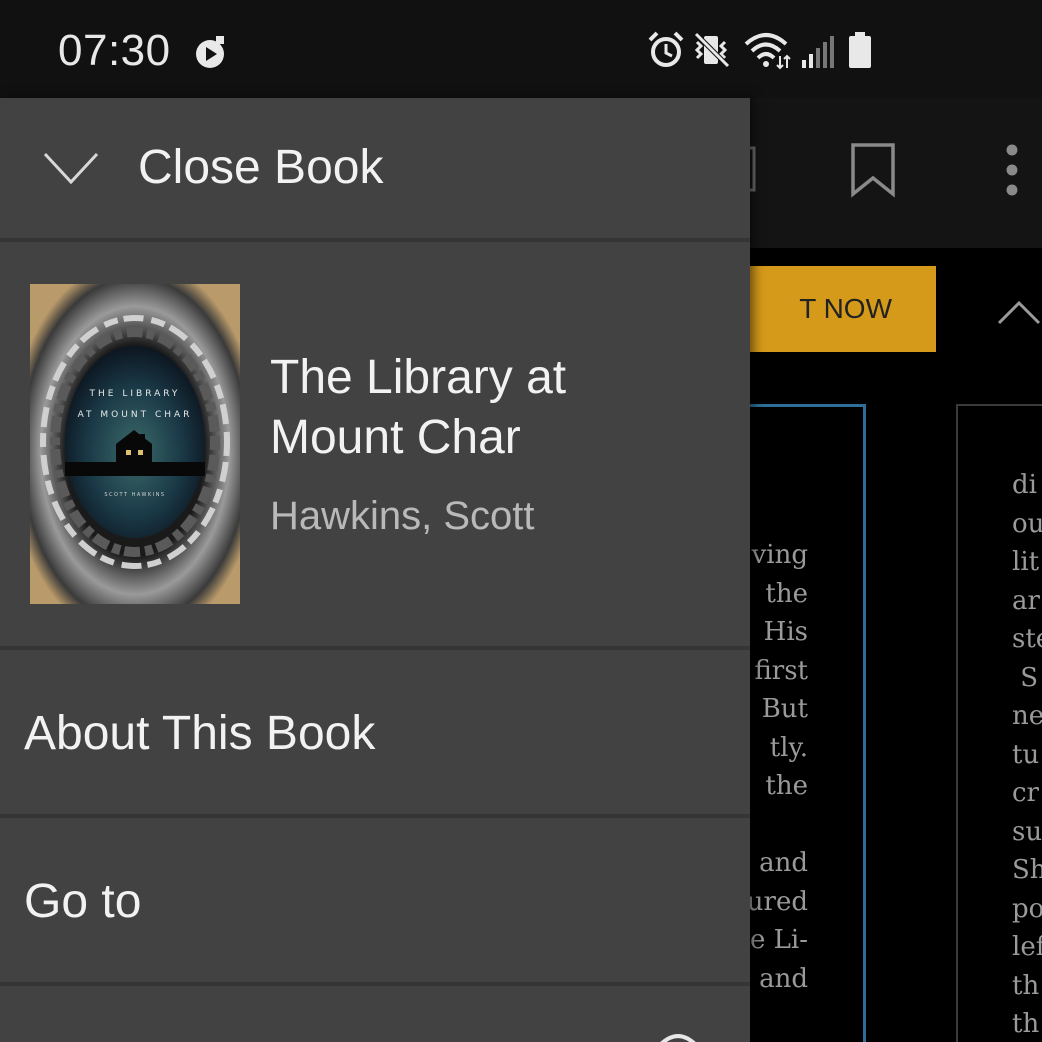 The height and width of the screenshot is (1042, 1042). I want to click on status-bar: 07:30, so click(521, 49).